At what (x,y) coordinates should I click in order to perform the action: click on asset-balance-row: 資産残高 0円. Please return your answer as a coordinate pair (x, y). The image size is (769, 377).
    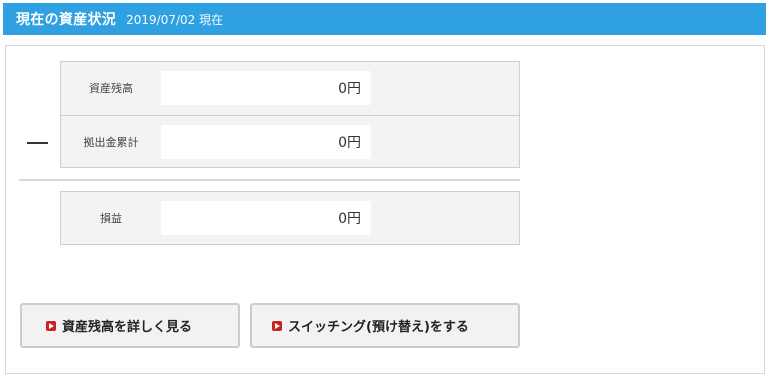
    Looking at the image, I should click on (290, 88).